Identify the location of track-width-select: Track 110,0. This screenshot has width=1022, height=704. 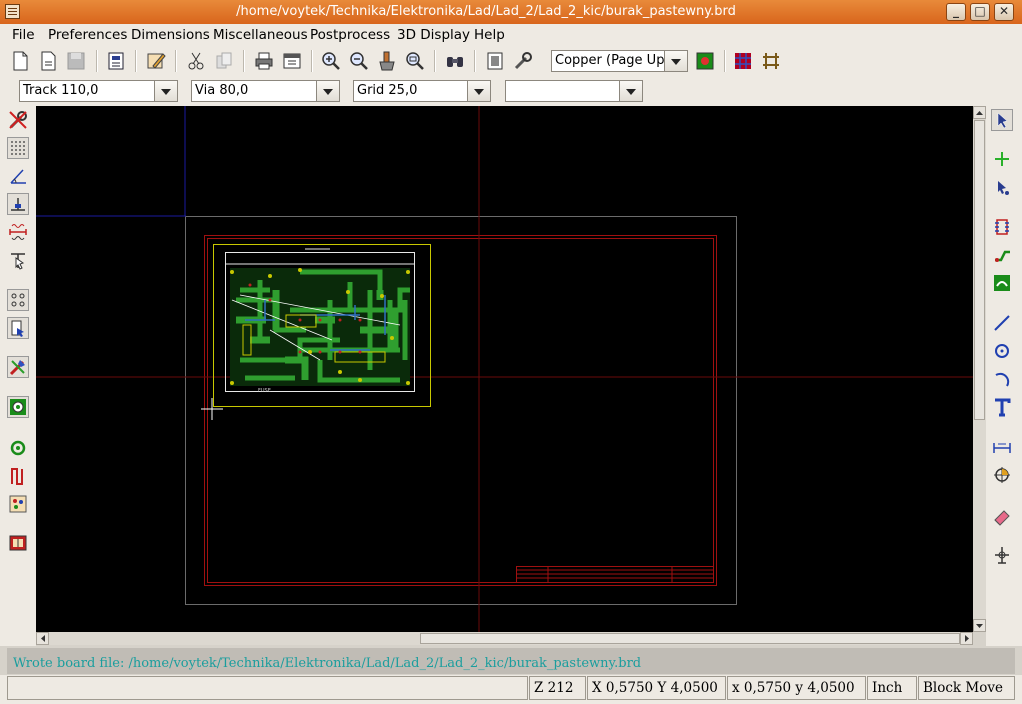
(98, 91).